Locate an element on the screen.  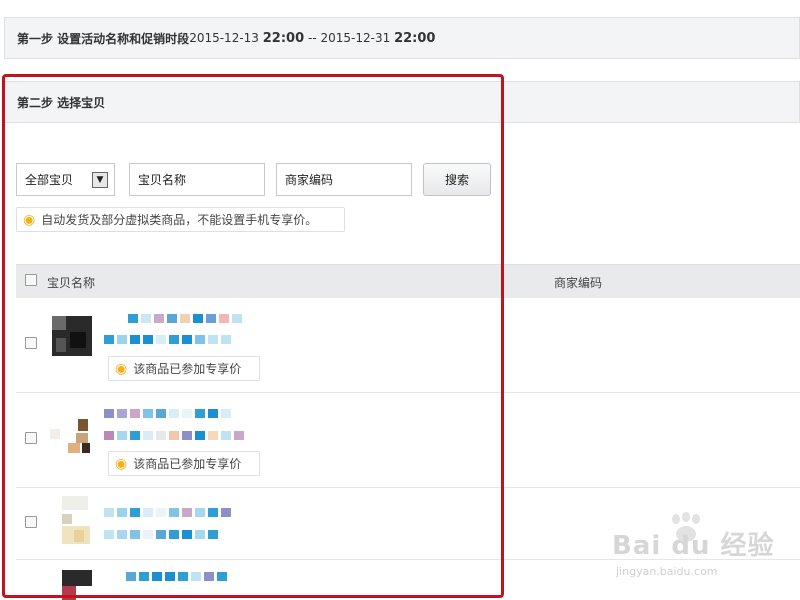
watermark-logo: Bai du 经验 is located at coordinates (693, 546).